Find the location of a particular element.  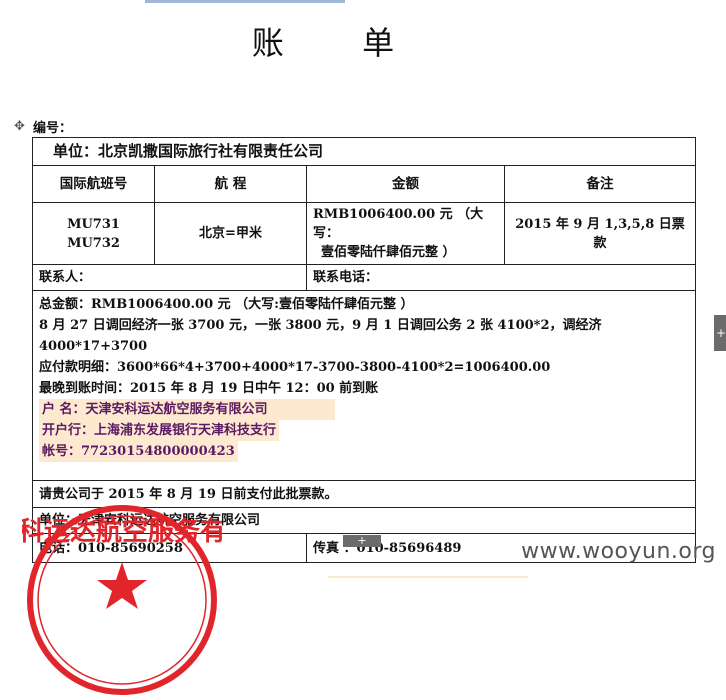

watermark: www.wooyun.org is located at coordinates (618, 551).